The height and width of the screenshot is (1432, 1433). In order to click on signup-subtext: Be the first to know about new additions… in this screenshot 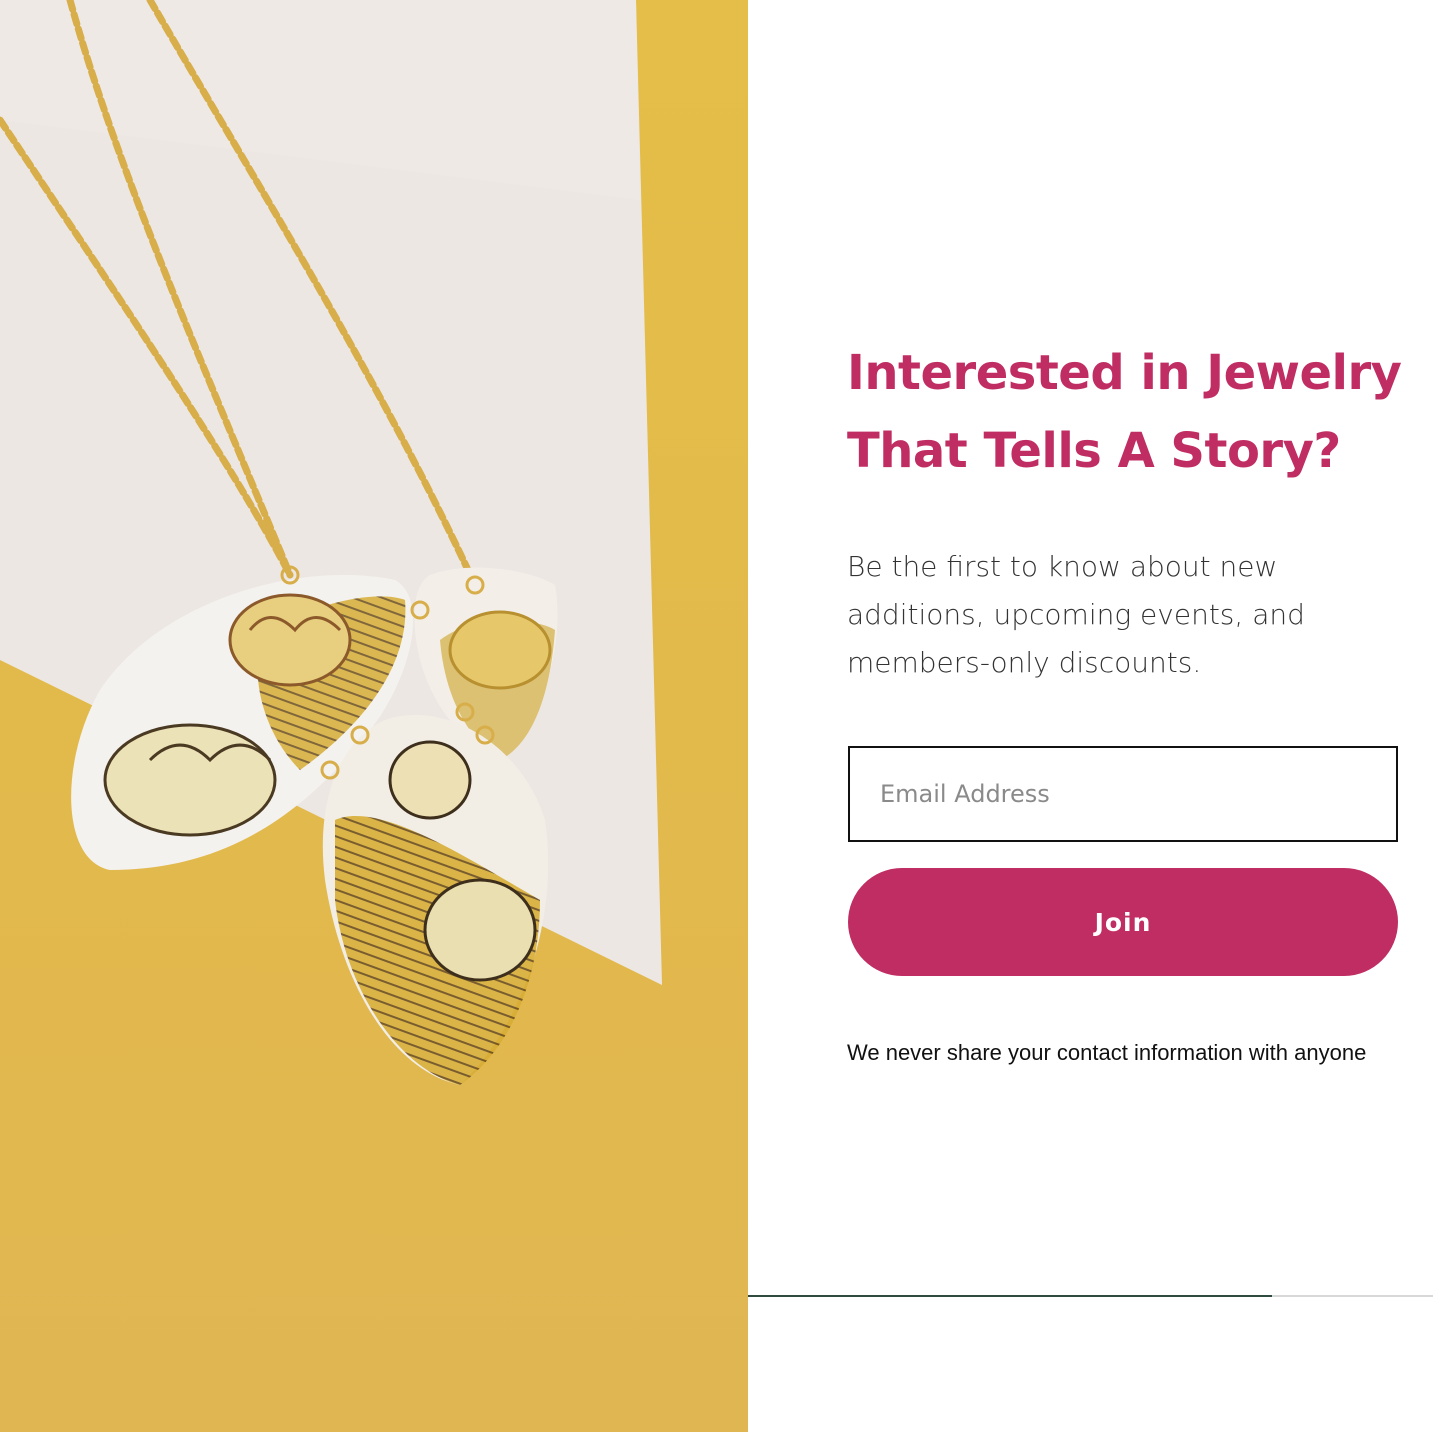, I will do `click(1076, 614)`.